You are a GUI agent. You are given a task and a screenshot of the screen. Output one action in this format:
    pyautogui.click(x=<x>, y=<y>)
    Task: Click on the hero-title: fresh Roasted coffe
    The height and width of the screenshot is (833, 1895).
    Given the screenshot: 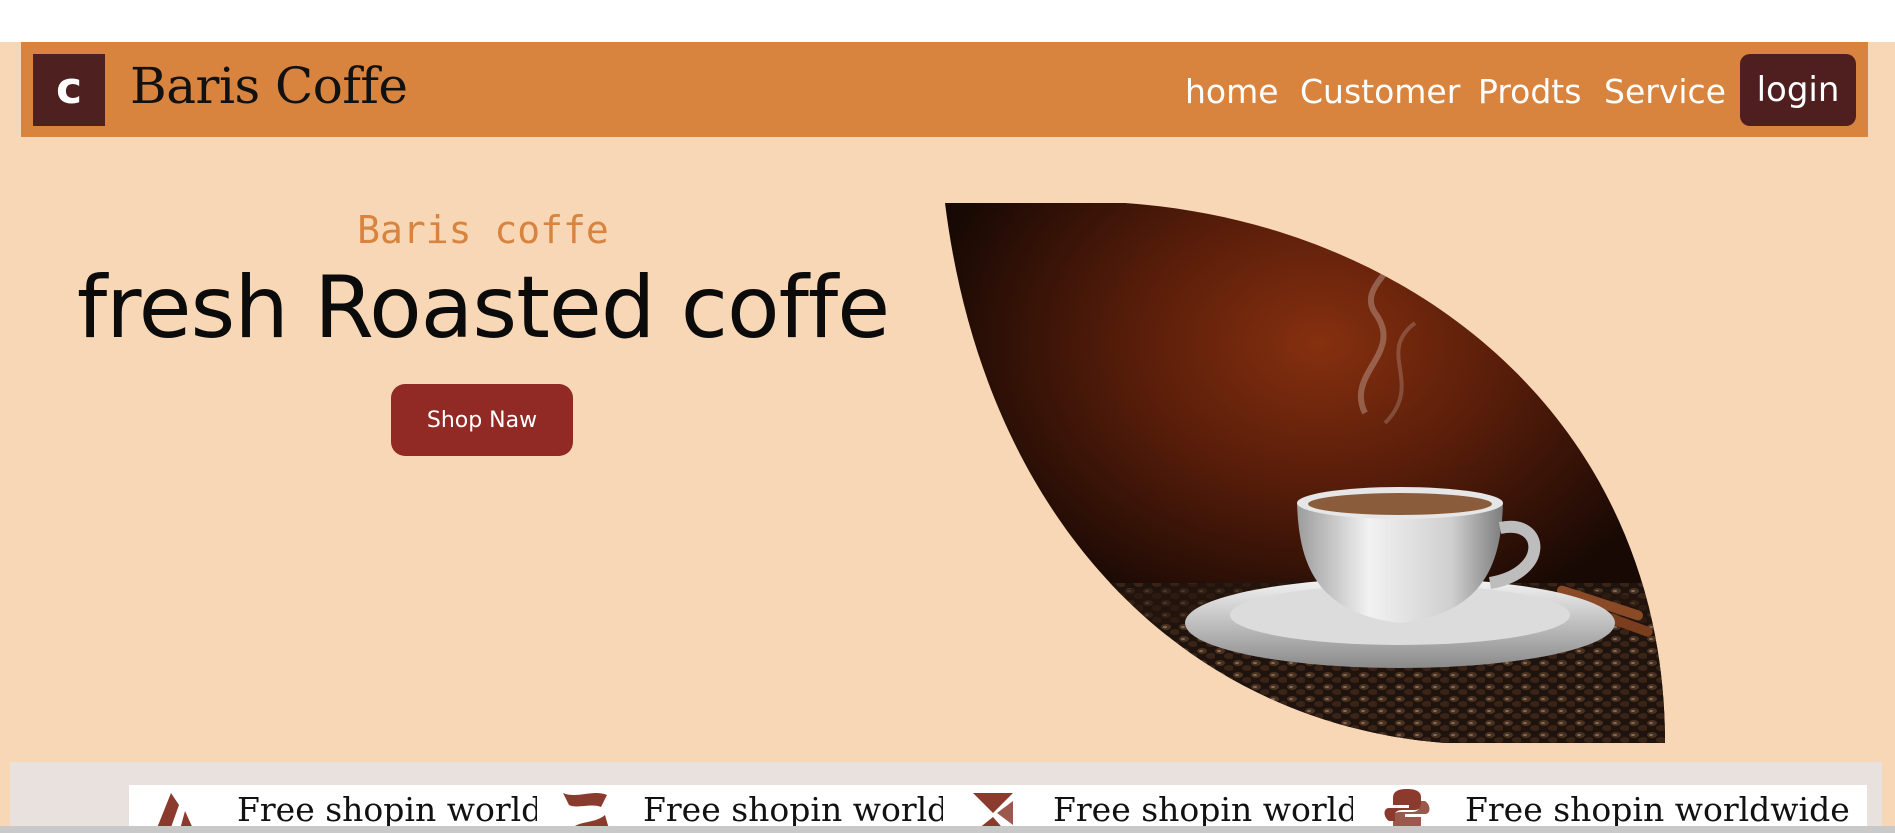 What is the action you would take?
    pyautogui.click(x=483, y=308)
    